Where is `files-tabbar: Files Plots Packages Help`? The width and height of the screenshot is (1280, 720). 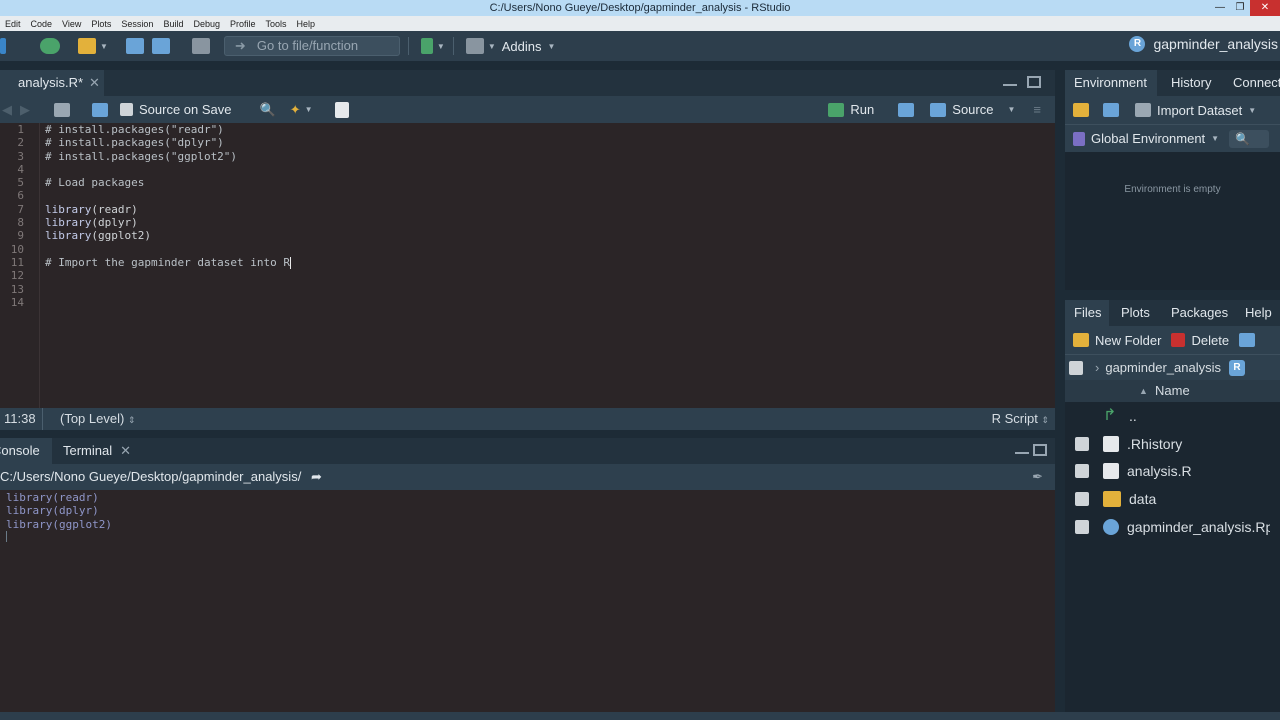 files-tabbar: Files Plots Packages Help is located at coordinates (1172, 313).